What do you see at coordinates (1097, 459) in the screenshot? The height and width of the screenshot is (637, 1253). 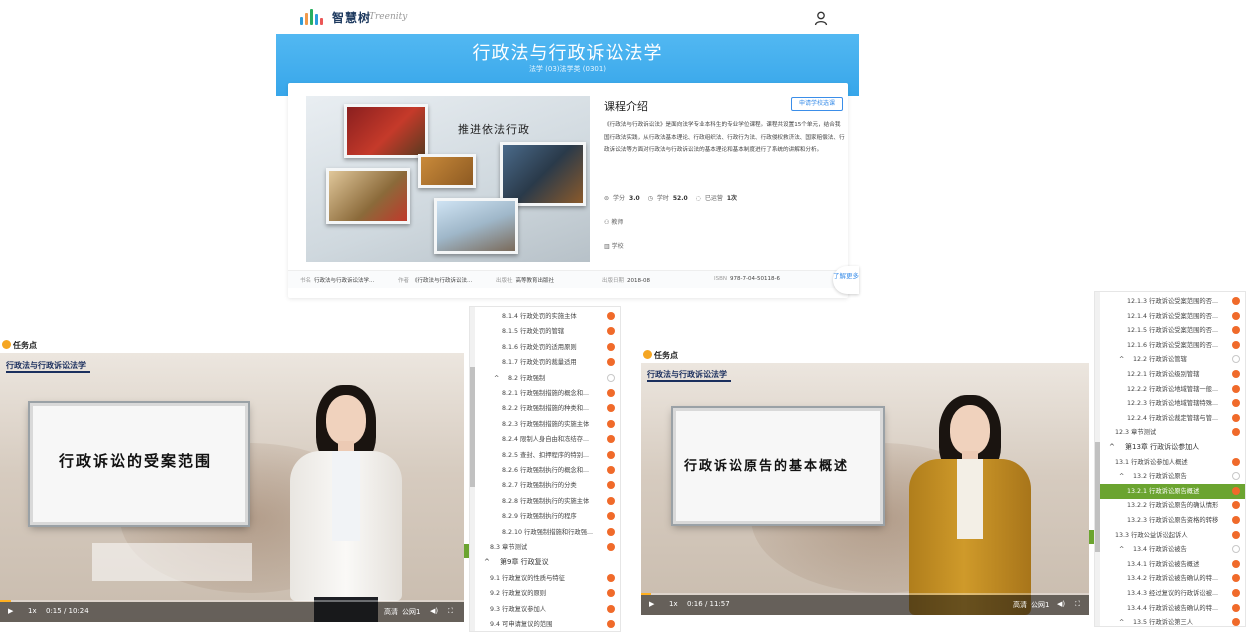 I see `scrollbar-right` at bounding box center [1097, 459].